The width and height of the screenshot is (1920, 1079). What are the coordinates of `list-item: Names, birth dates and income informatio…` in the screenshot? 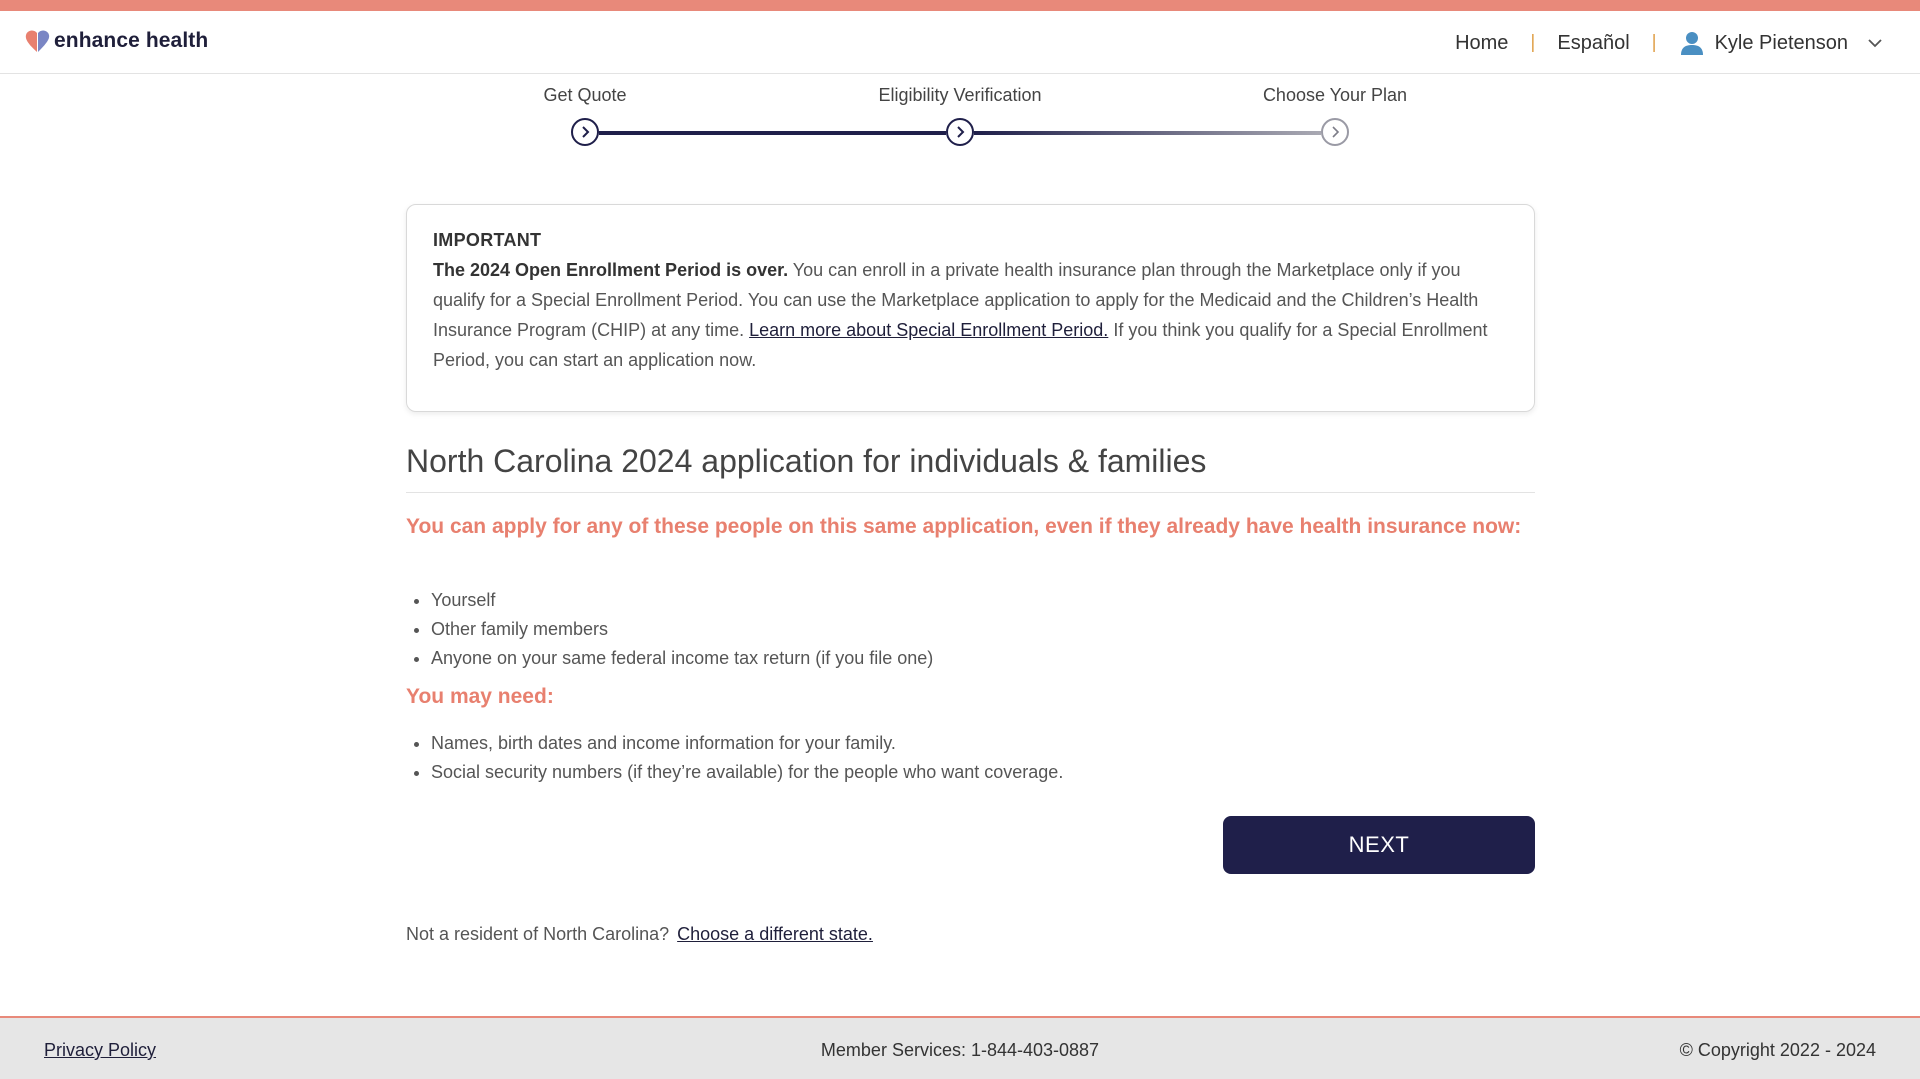 It's located at (747, 743).